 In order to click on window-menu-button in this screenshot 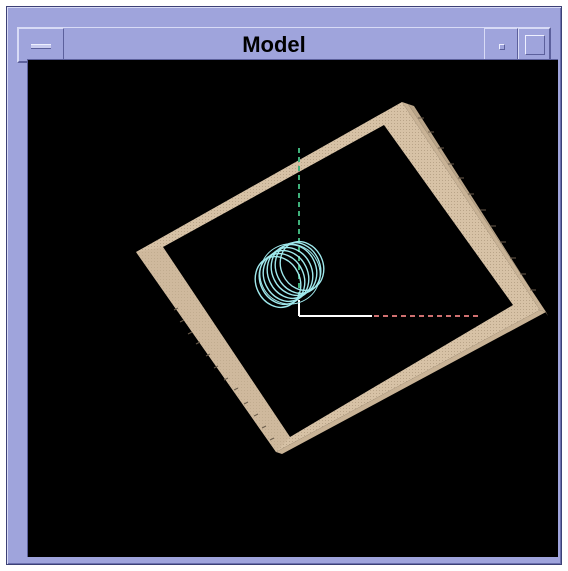, I will do `click(41, 45)`.